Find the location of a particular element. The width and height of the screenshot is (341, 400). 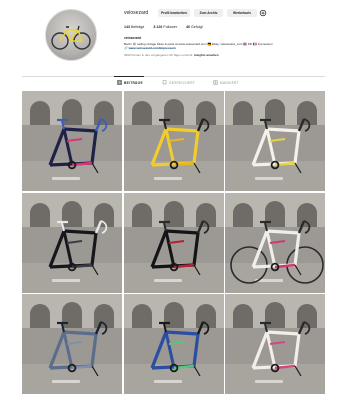

insights-link: Insights ansehen is located at coordinates (206, 55).